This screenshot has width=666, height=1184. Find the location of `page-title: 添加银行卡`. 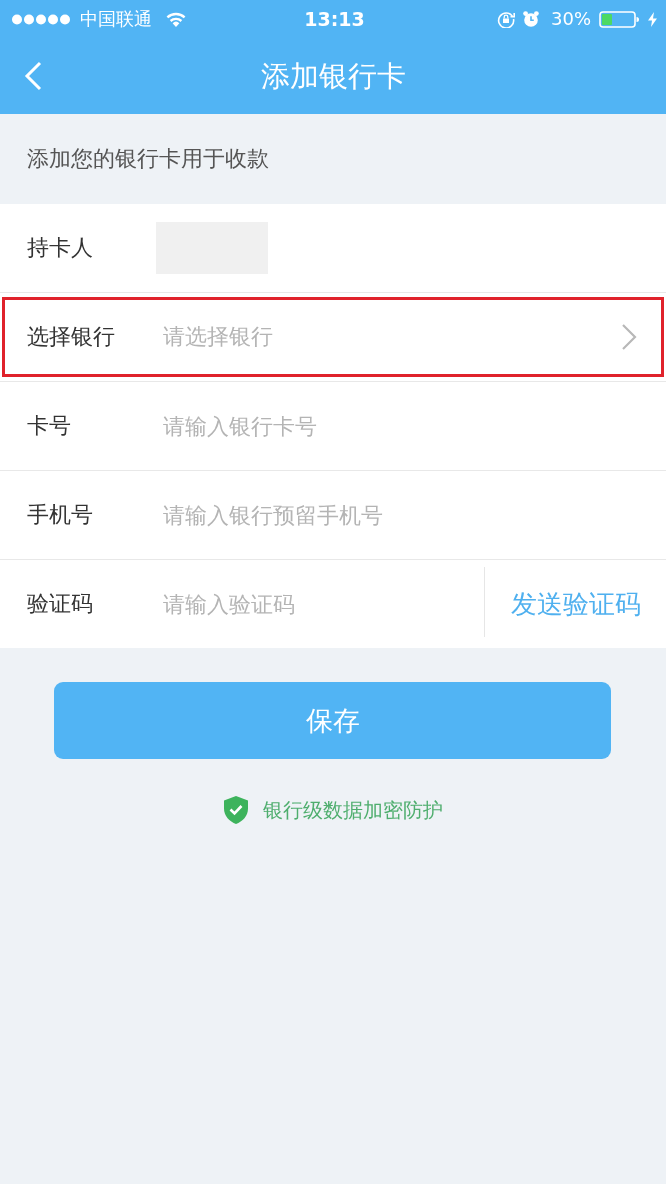

page-title: 添加银行卡 is located at coordinates (333, 76).